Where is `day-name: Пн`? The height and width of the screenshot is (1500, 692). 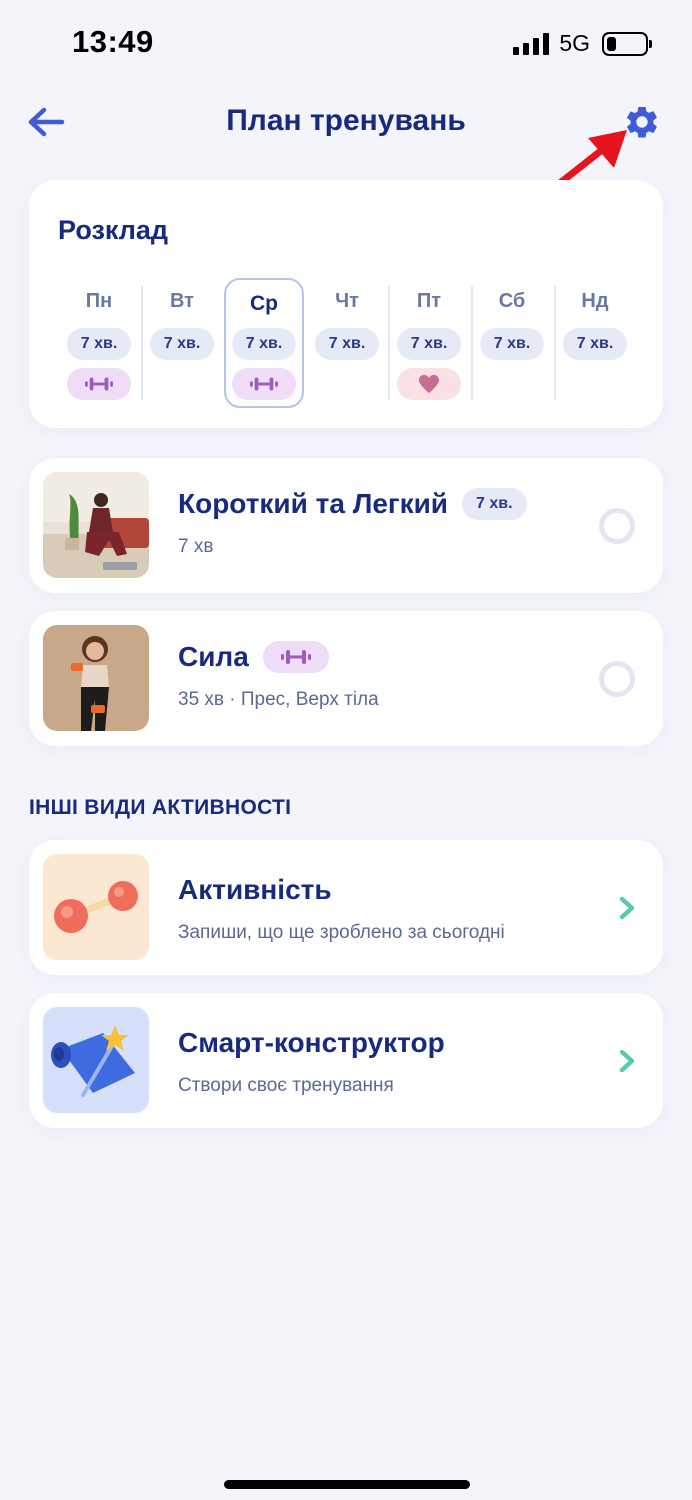 day-name: Пн is located at coordinates (99, 301).